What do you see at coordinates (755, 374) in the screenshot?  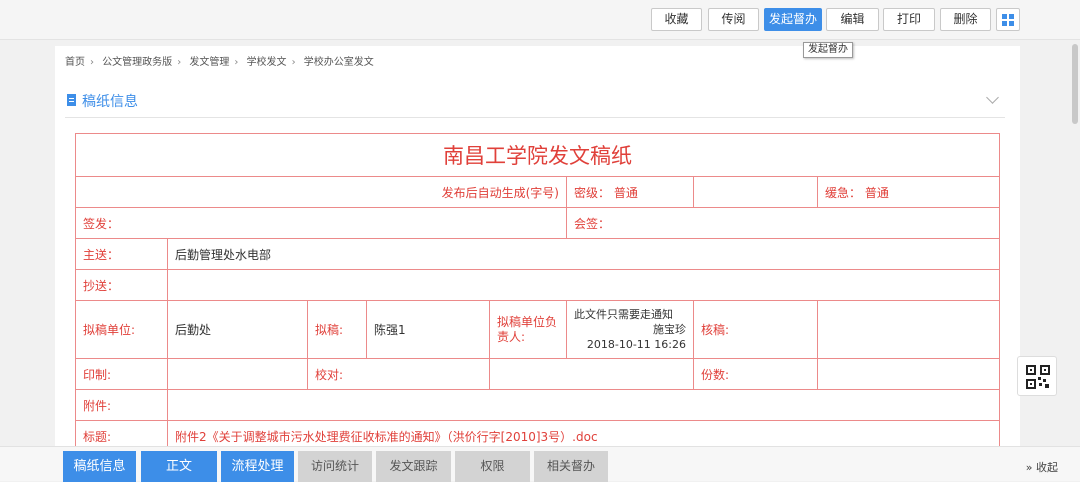 I see `copies-label: 份数:` at bounding box center [755, 374].